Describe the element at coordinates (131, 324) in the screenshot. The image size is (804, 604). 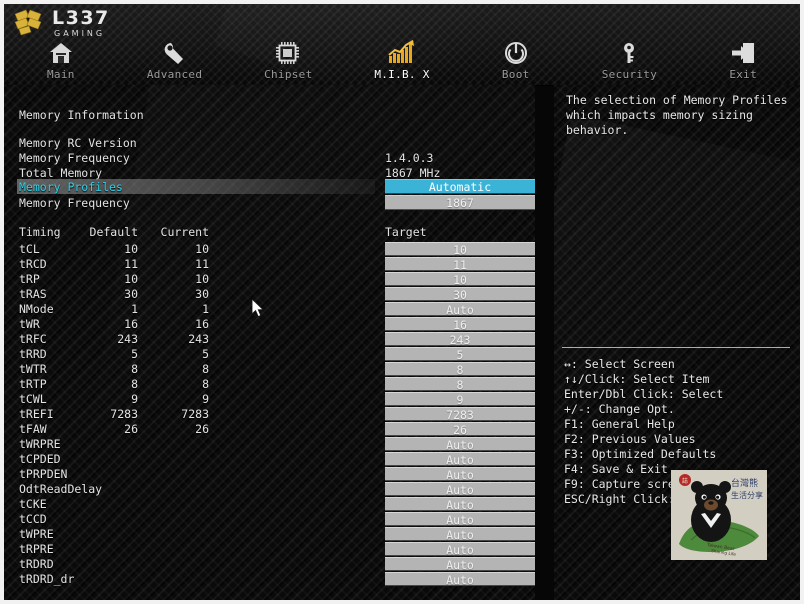
I see `timing-default: 16` at that location.